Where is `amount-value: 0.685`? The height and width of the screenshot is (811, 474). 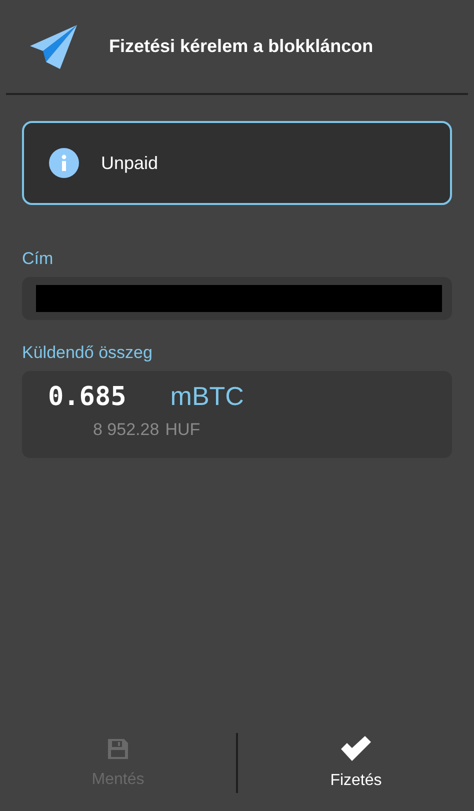 amount-value: 0.685 is located at coordinates (87, 397).